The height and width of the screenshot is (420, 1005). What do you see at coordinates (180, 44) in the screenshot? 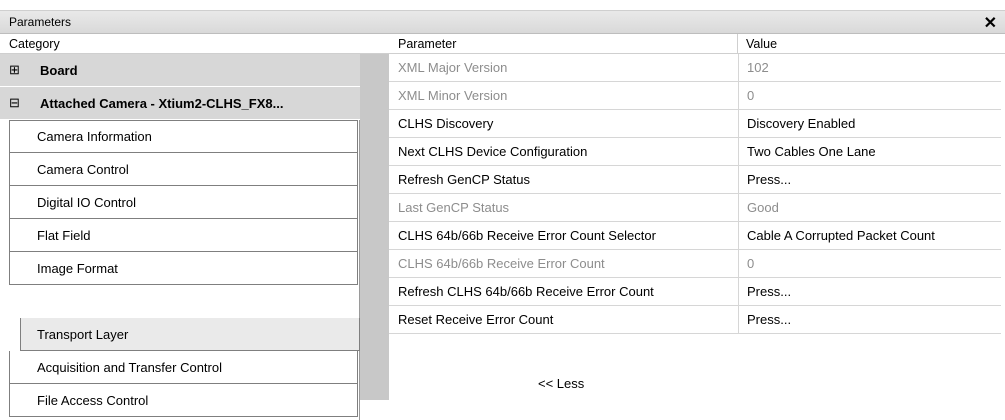
I see `category-header: Category` at bounding box center [180, 44].